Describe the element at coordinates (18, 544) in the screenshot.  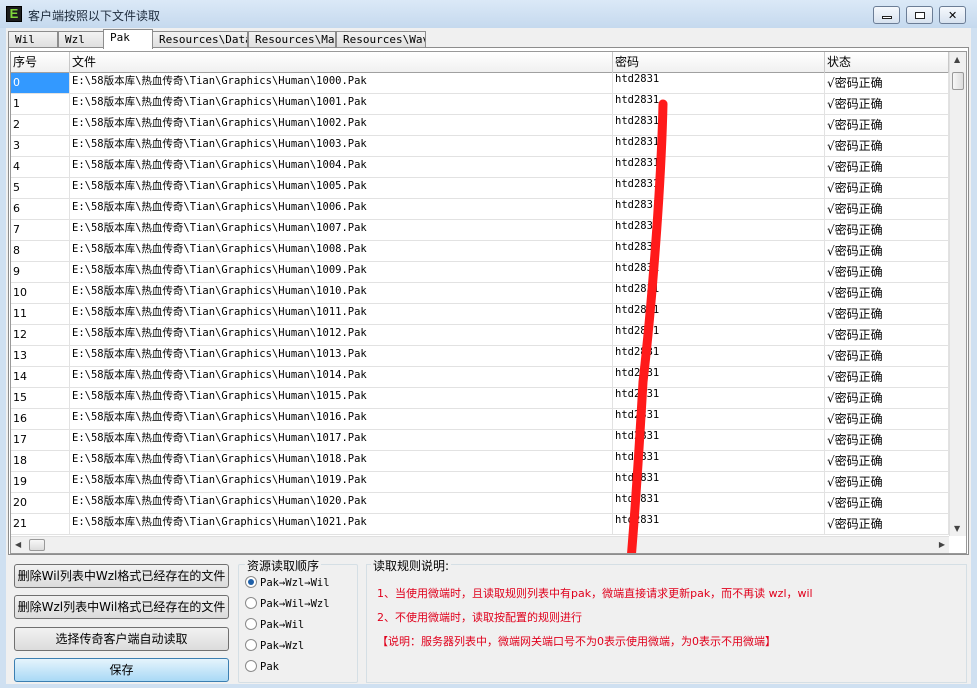
I see `scroll-left-icon: ◀` at that location.